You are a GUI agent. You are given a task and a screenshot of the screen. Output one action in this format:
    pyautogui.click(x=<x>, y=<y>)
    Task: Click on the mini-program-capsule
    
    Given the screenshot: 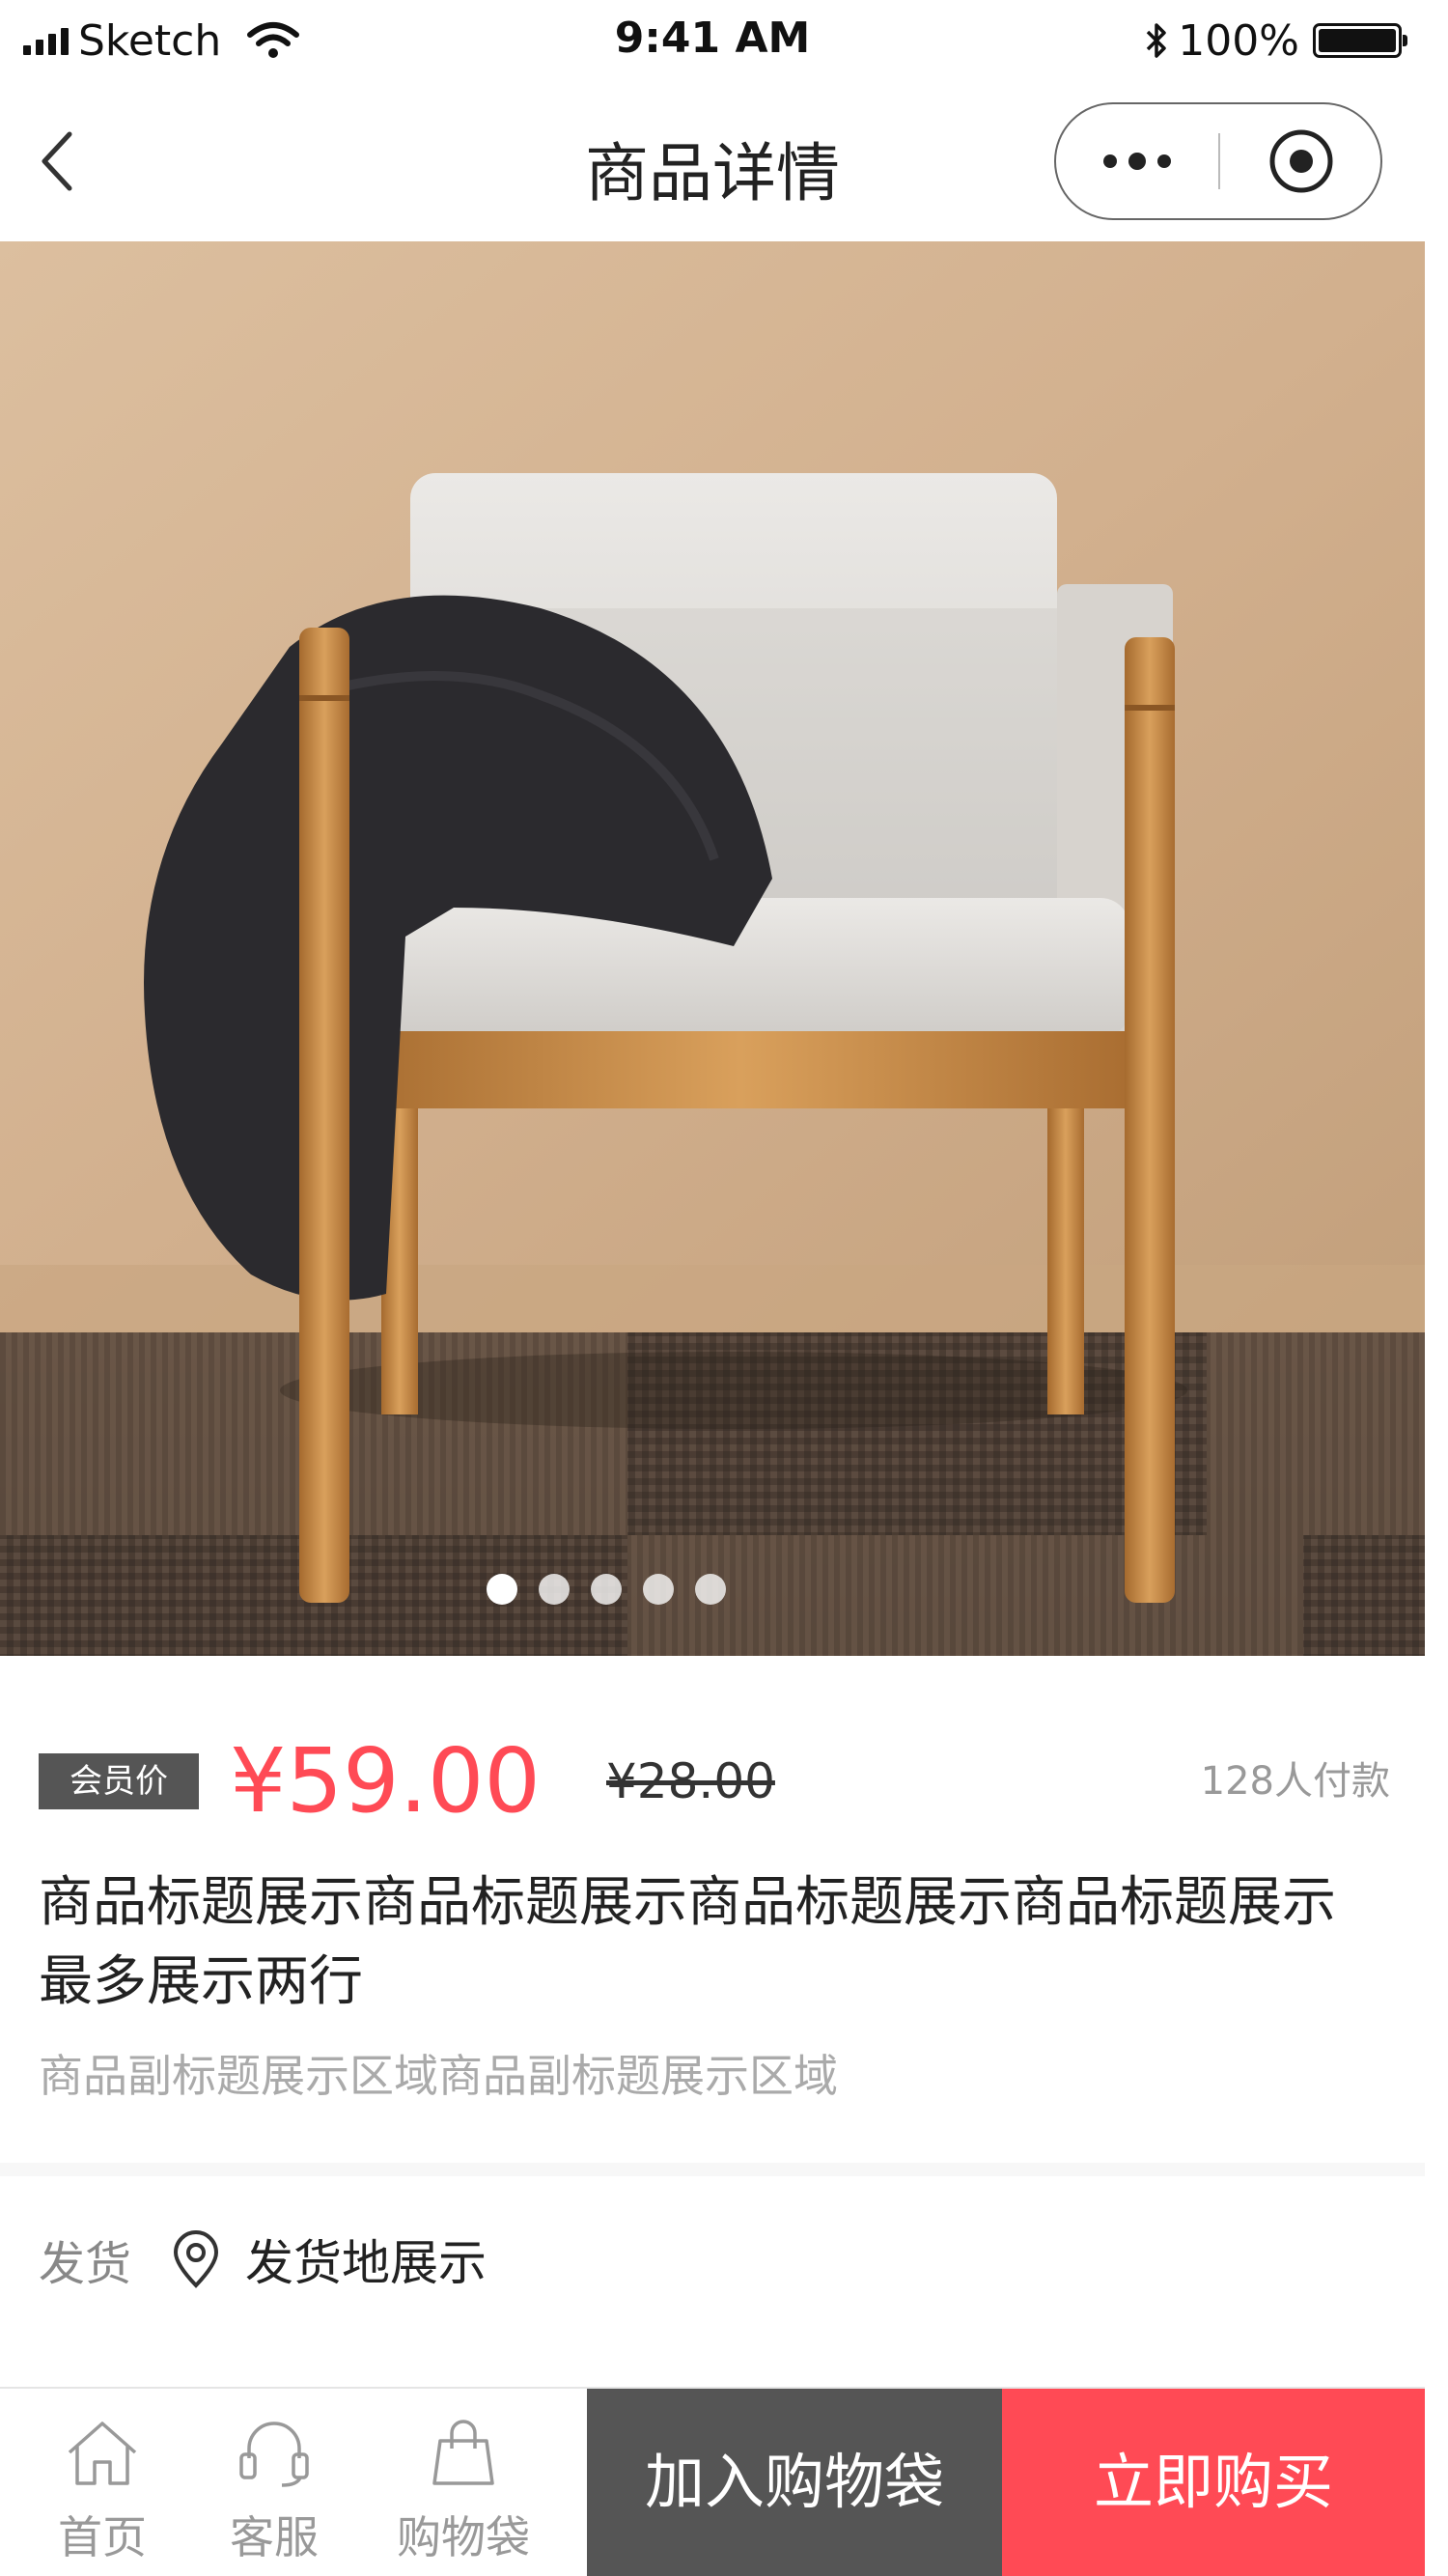 What is the action you would take?
    pyautogui.click(x=1218, y=161)
    